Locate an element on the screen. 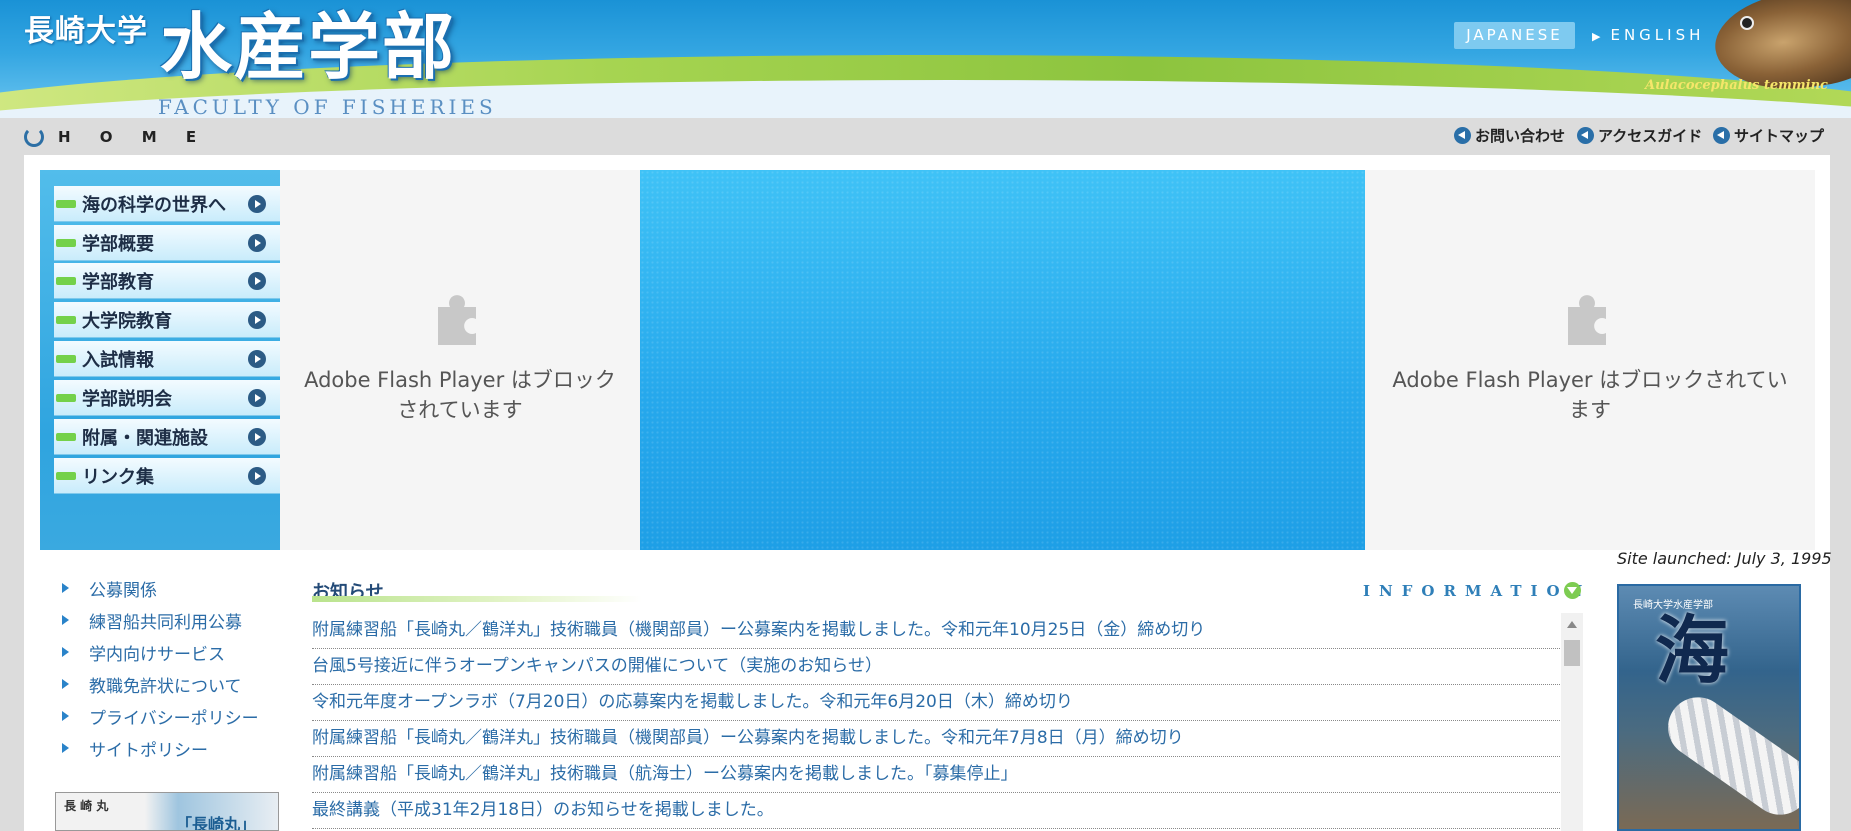 This screenshot has width=1851, height=831. side-link-internal-services: 学内向けサービス is located at coordinates (160, 652).